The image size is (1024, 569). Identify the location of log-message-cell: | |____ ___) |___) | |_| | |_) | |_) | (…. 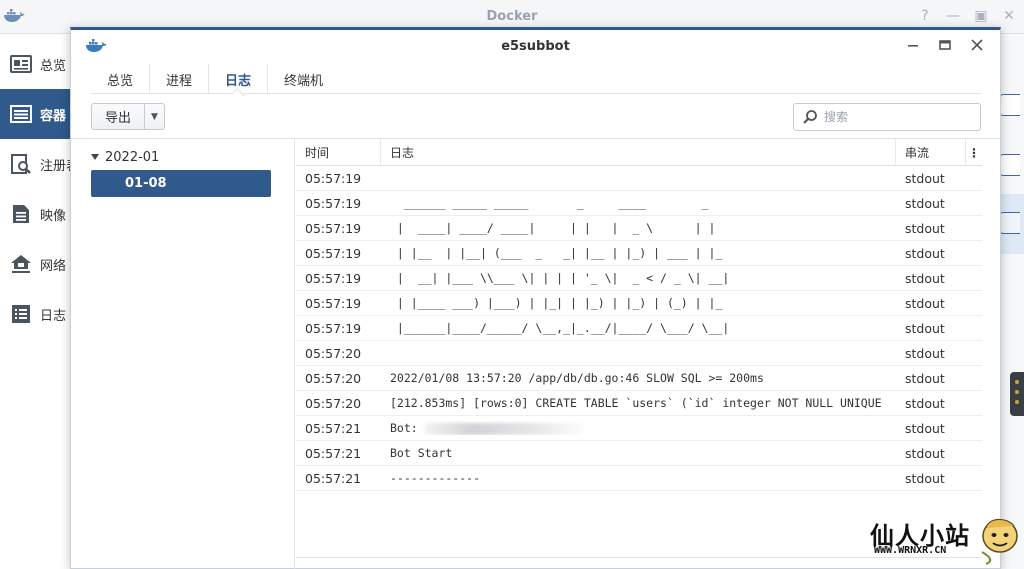
(638, 303).